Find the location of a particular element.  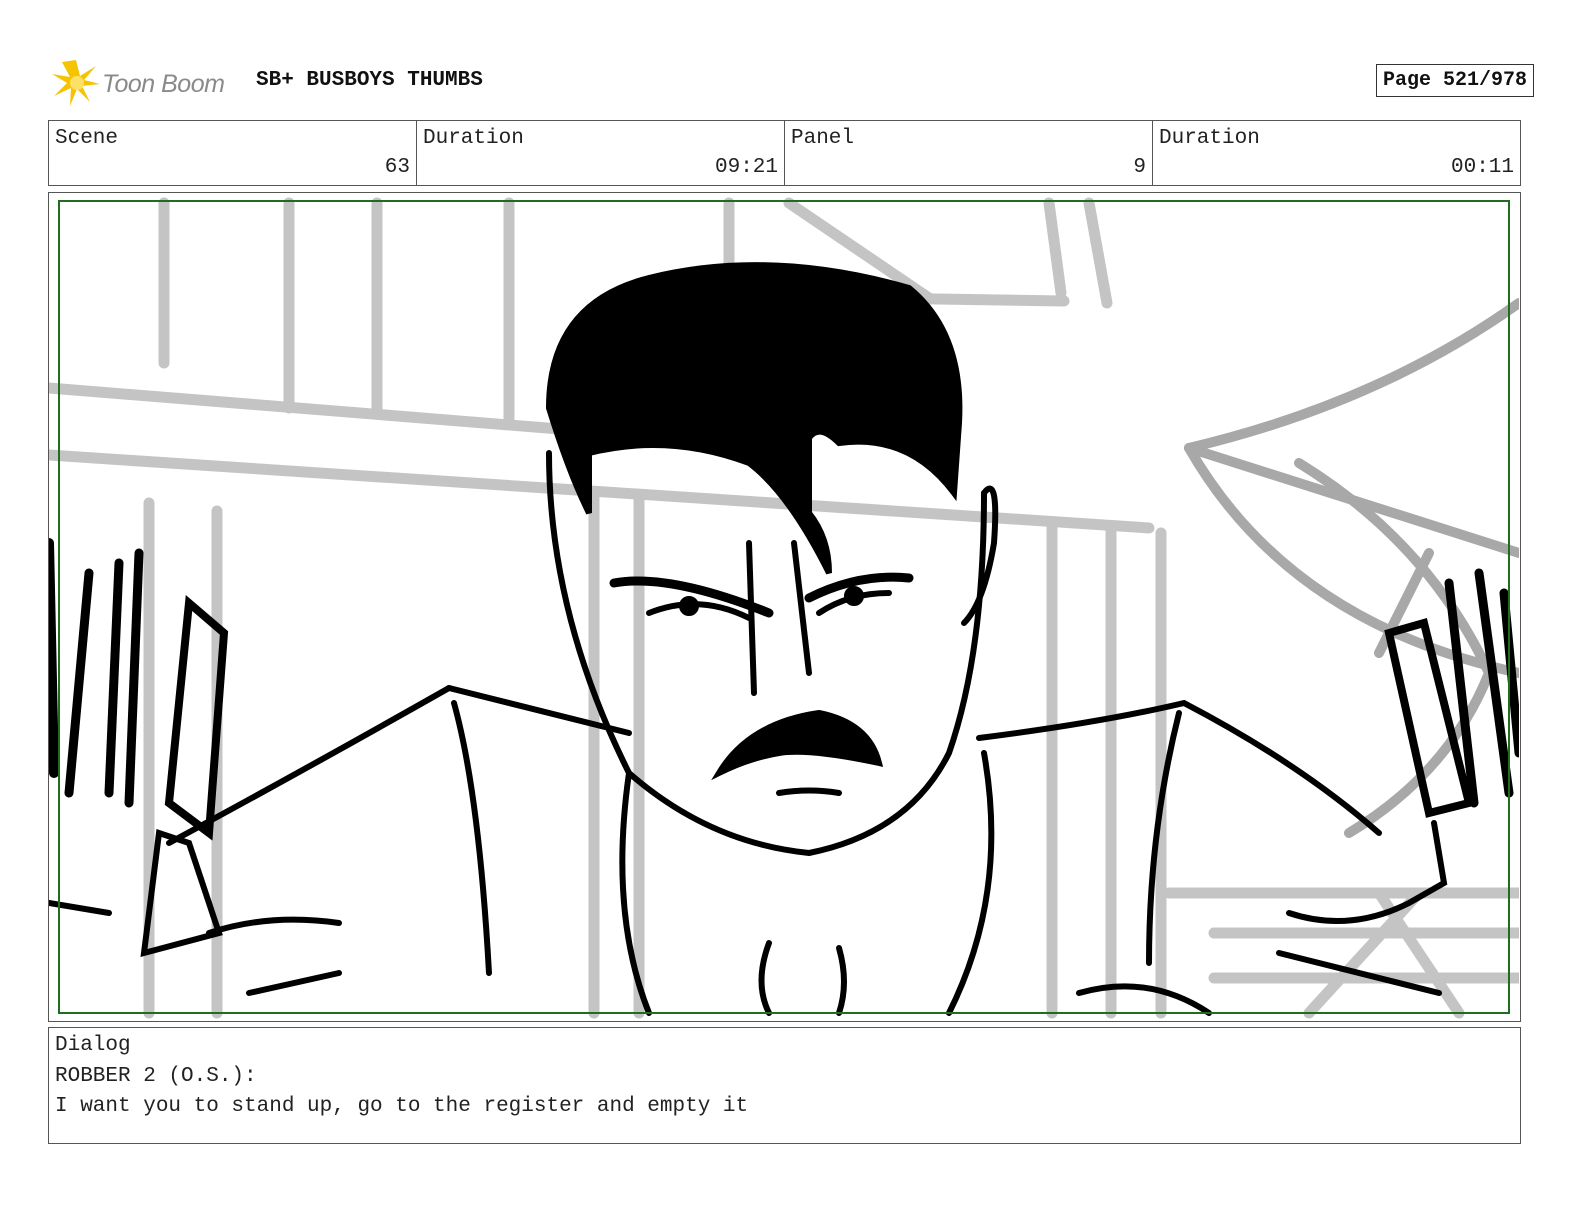

scene-duration-value: 09:21 is located at coordinates (746, 167).